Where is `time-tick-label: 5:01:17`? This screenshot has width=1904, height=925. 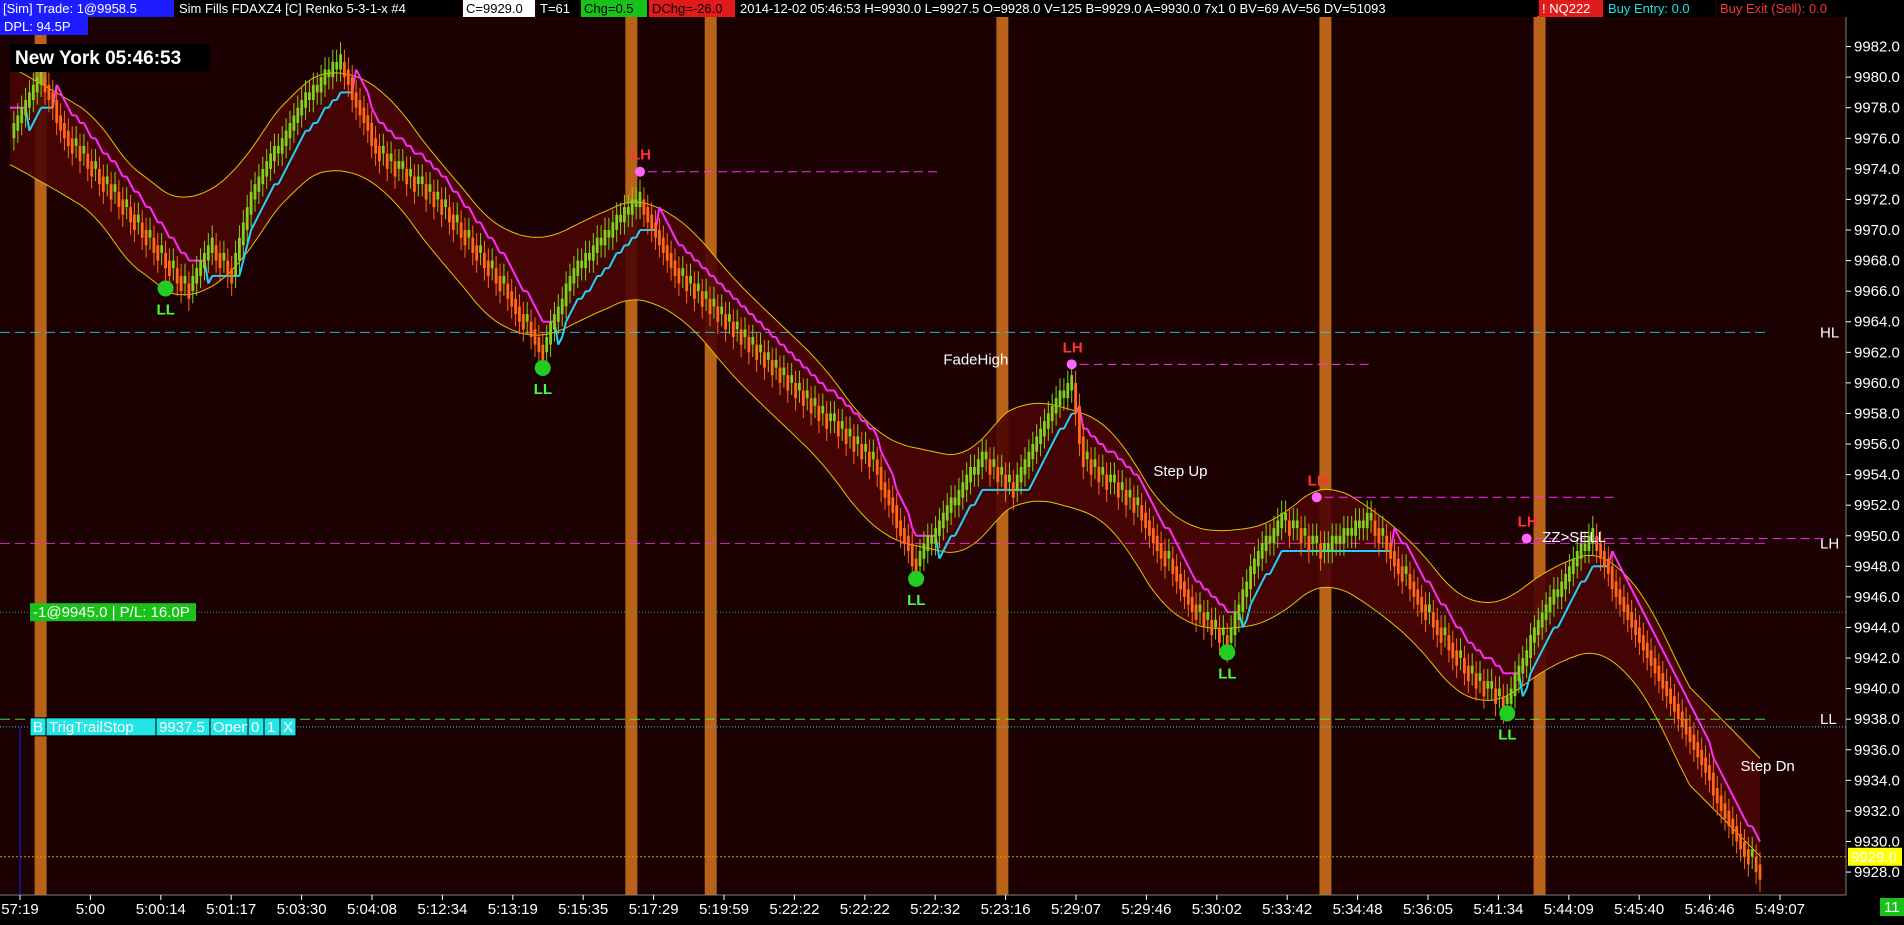 time-tick-label: 5:01:17 is located at coordinates (231, 909).